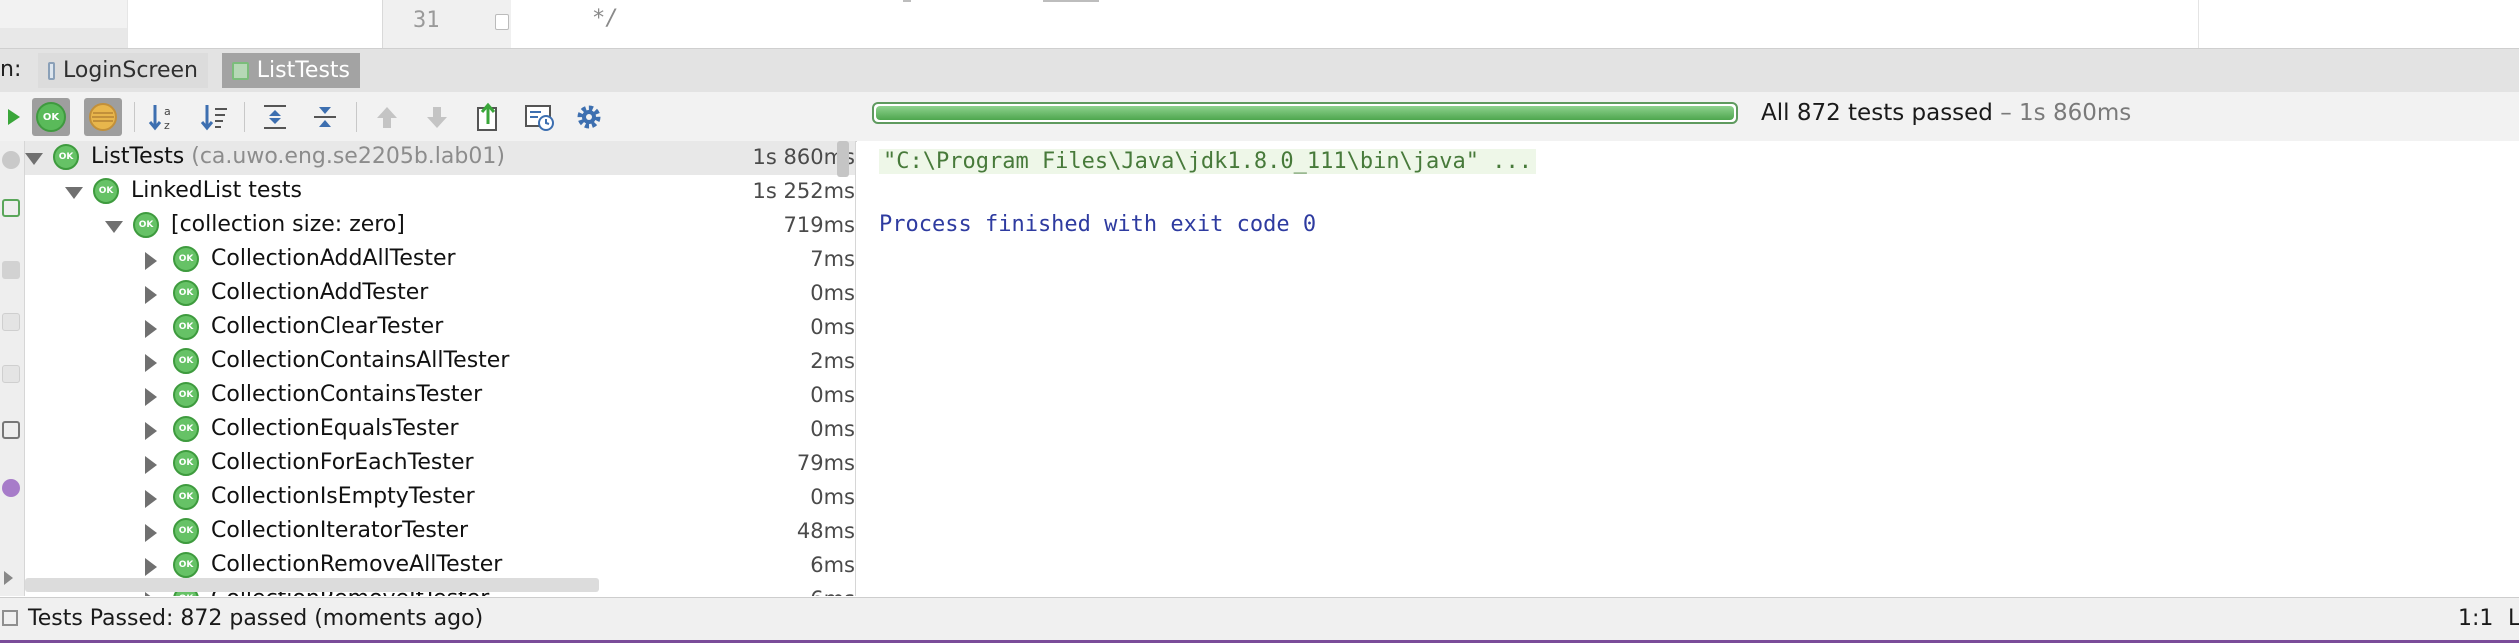  I want to click on test-name: CollectionClearTester, so click(327, 326).